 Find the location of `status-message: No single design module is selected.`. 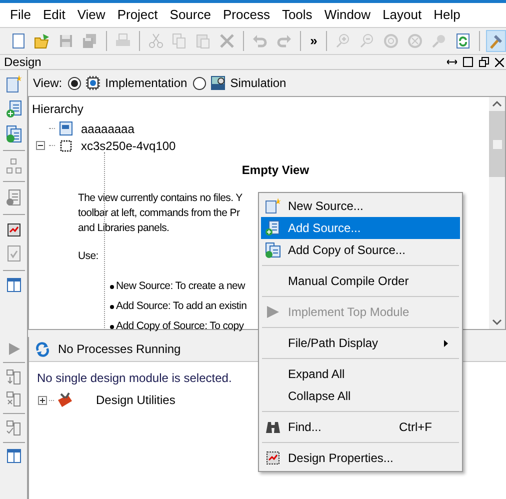

status-message: No single design module is selected. is located at coordinates (134, 378).